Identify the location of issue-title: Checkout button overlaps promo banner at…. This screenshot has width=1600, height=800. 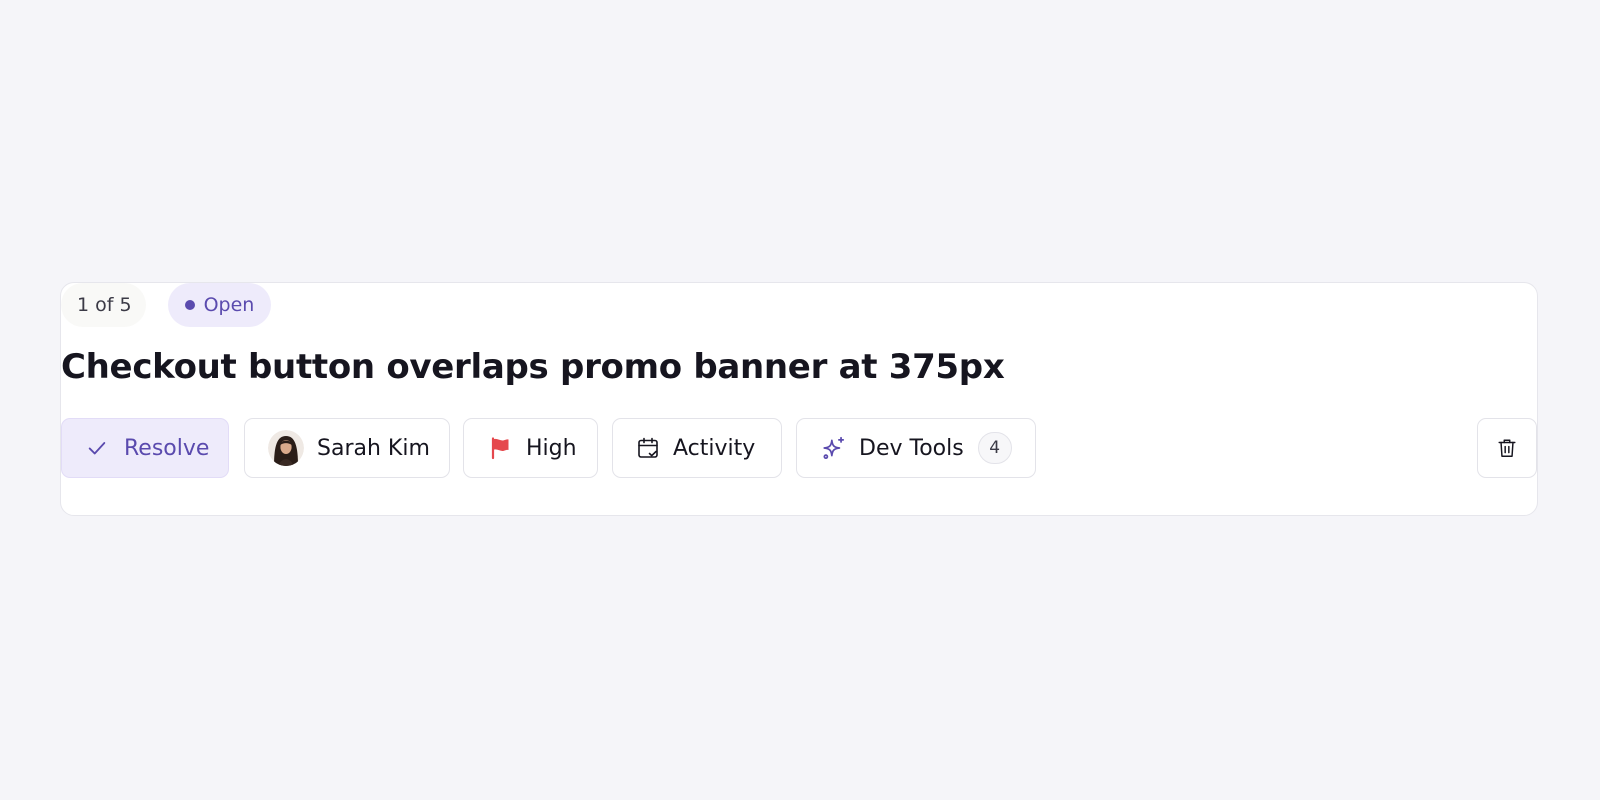
(533, 367).